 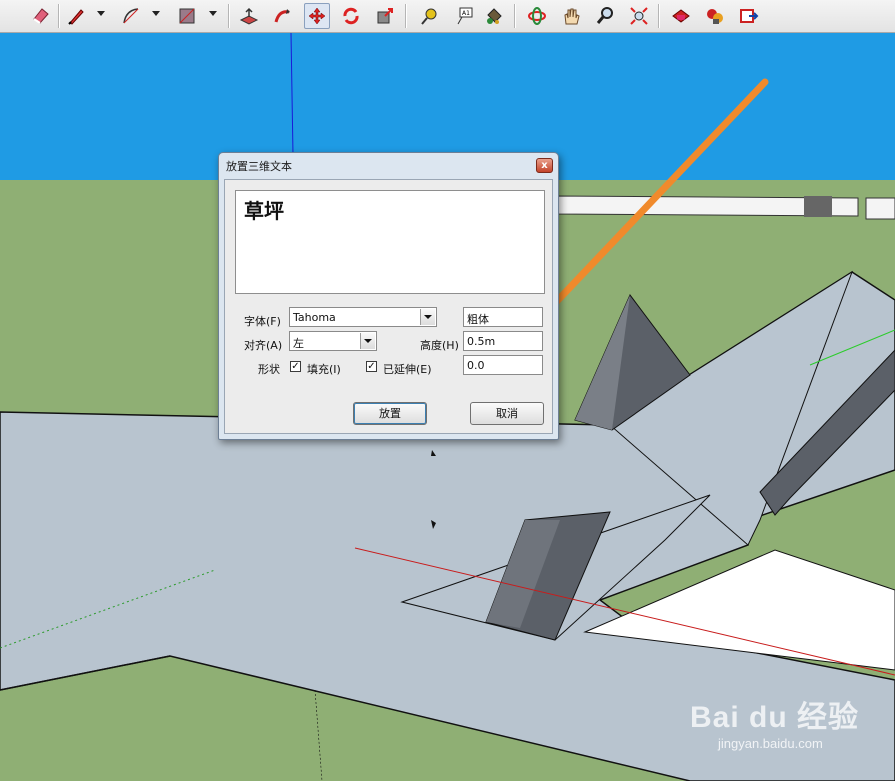 I want to click on align-select: 左, so click(x=333, y=341).